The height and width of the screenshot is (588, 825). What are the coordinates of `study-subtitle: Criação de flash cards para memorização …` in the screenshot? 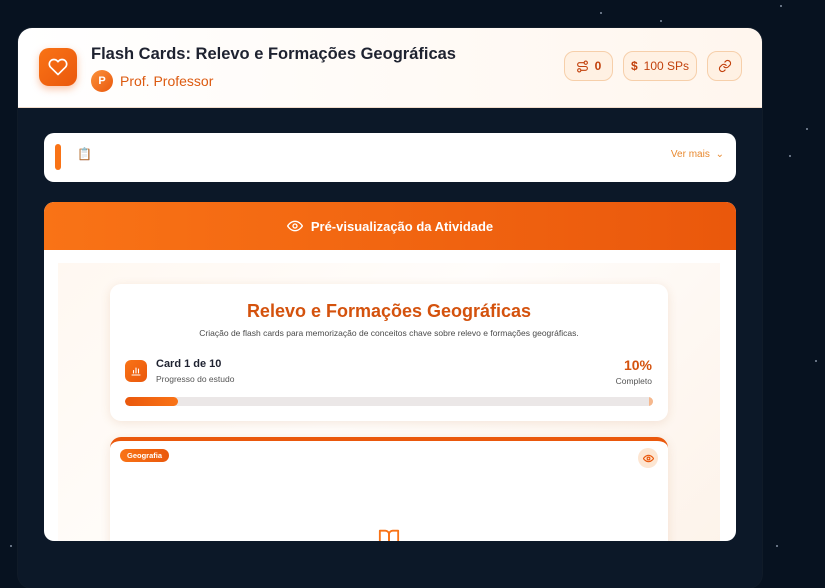 It's located at (389, 333).